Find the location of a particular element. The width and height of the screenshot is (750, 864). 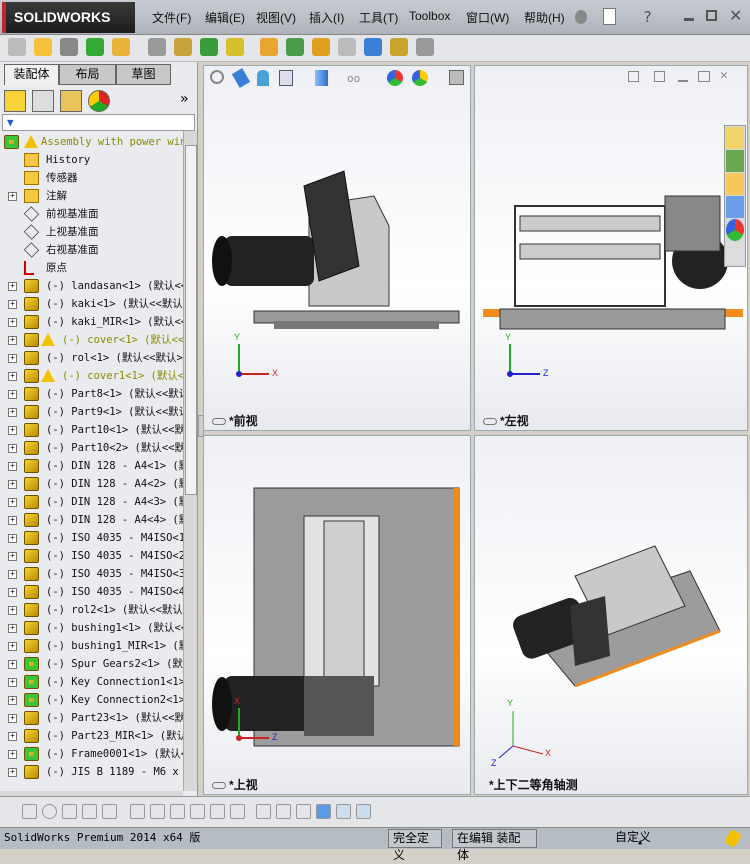

expand-chevron-icon: » is located at coordinates (184, 99).